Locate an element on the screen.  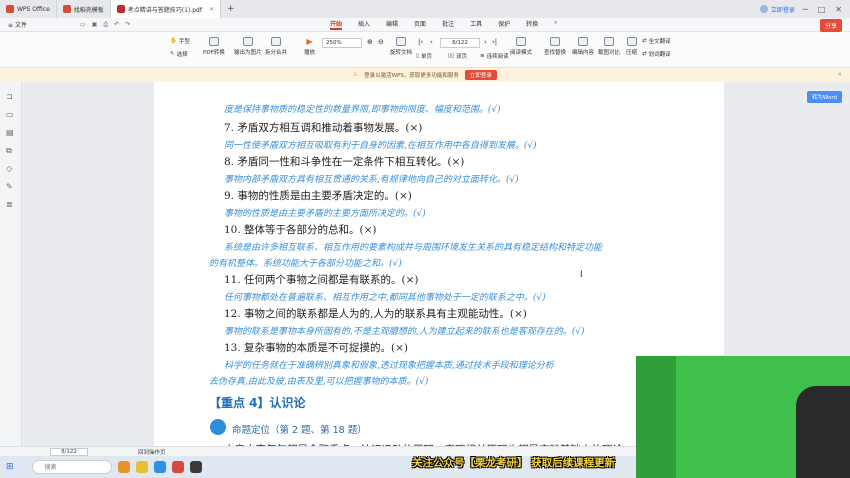
fruit-app-icon is located at coordinates (123, 467).